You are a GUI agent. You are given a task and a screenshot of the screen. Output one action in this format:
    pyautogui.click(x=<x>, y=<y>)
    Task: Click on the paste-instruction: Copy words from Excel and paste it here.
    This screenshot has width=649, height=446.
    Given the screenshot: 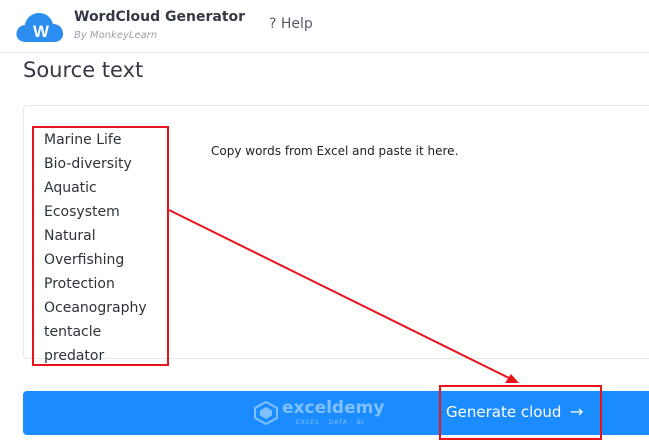 What is the action you would take?
    pyautogui.click(x=335, y=151)
    